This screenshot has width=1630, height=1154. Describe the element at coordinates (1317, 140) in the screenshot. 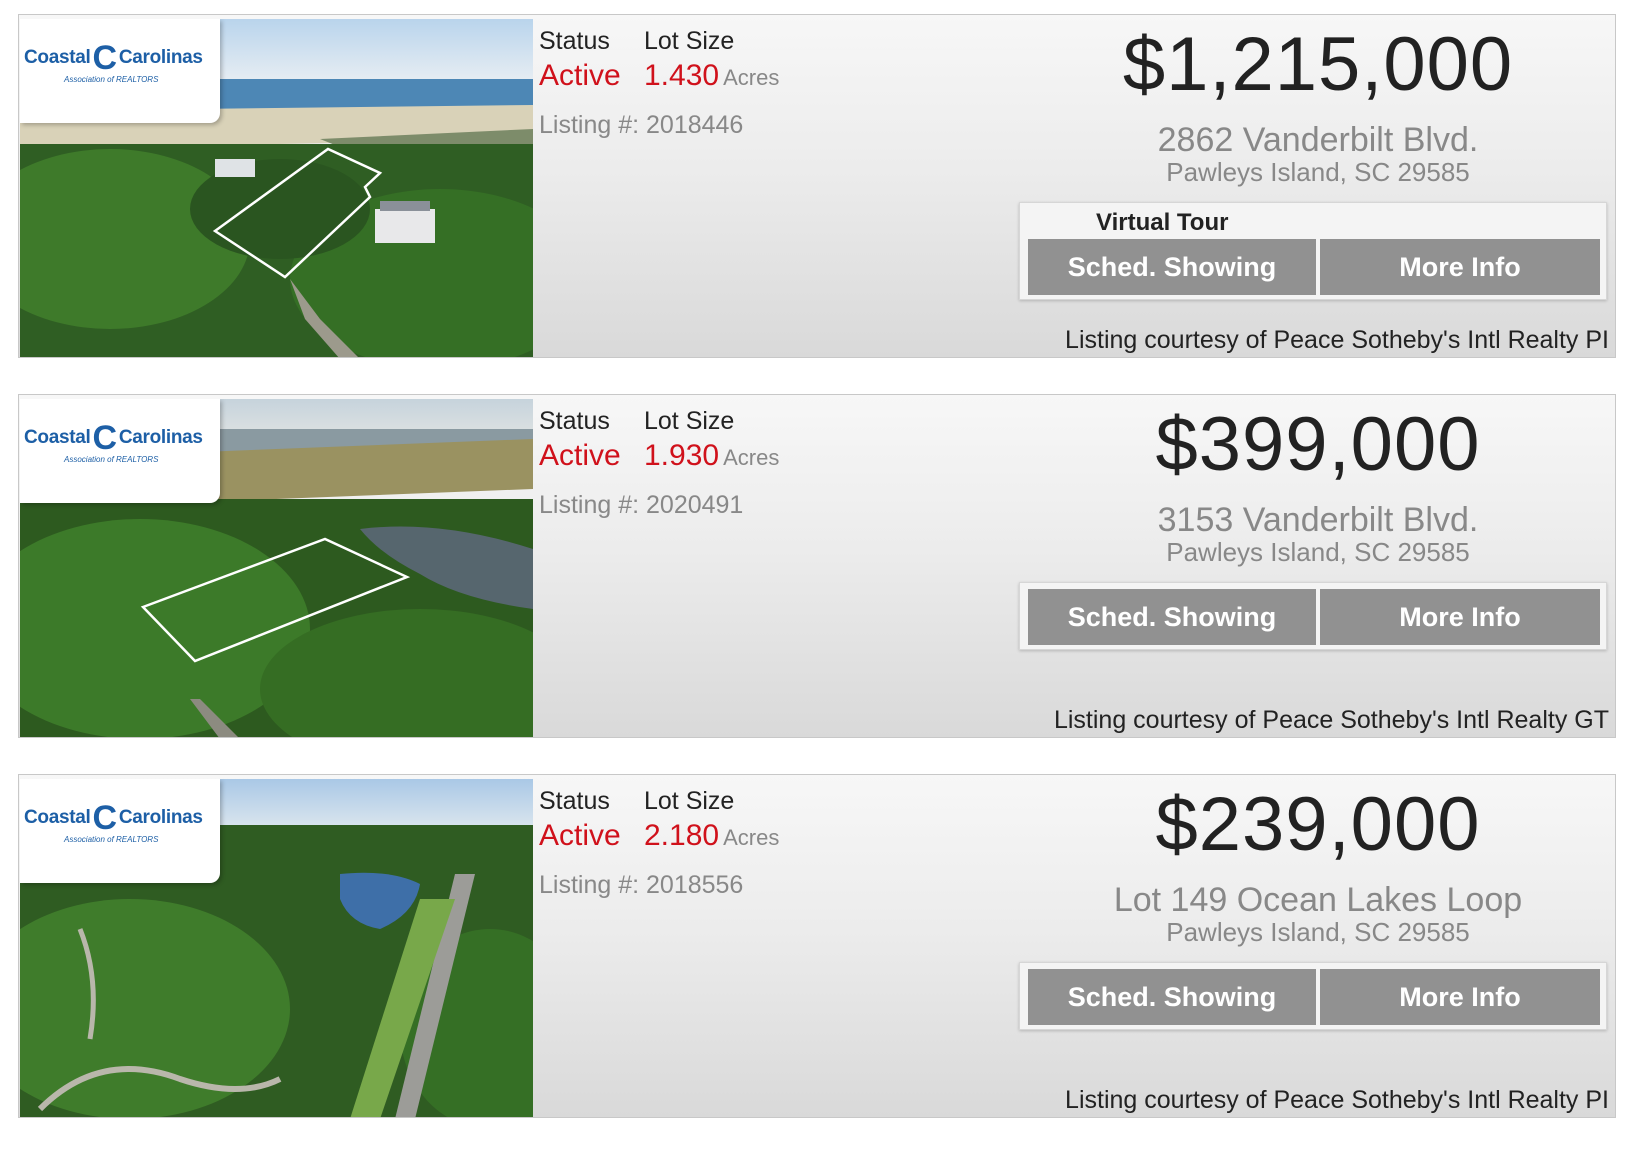

I see `street-address: 2862 Vanderbilt Blvd.` at that location.